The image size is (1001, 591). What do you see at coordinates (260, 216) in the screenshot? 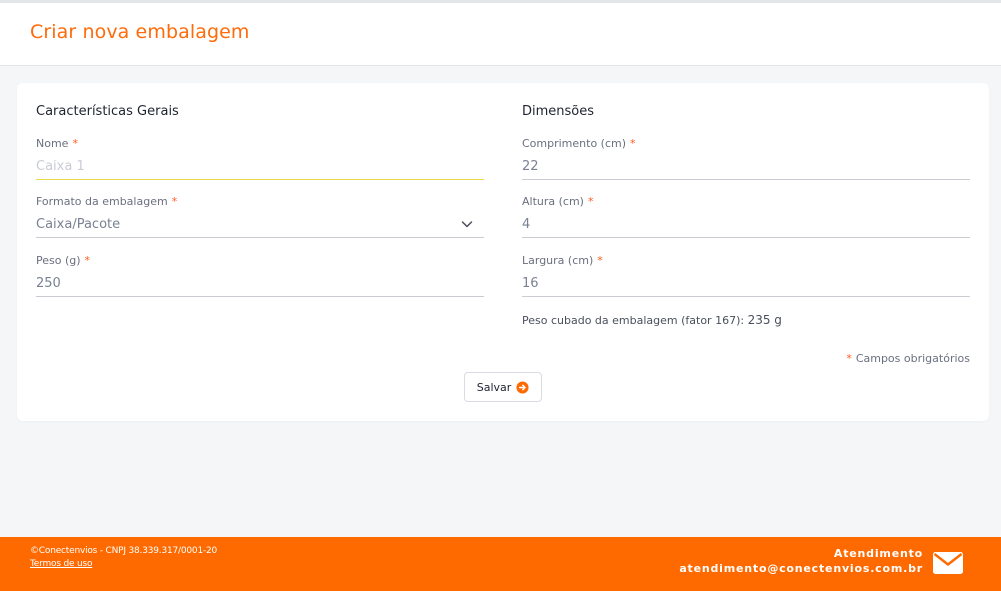
I see `format-select: Formato da embalagem * Caixa/Pacote` at bounding box center [260, 216].